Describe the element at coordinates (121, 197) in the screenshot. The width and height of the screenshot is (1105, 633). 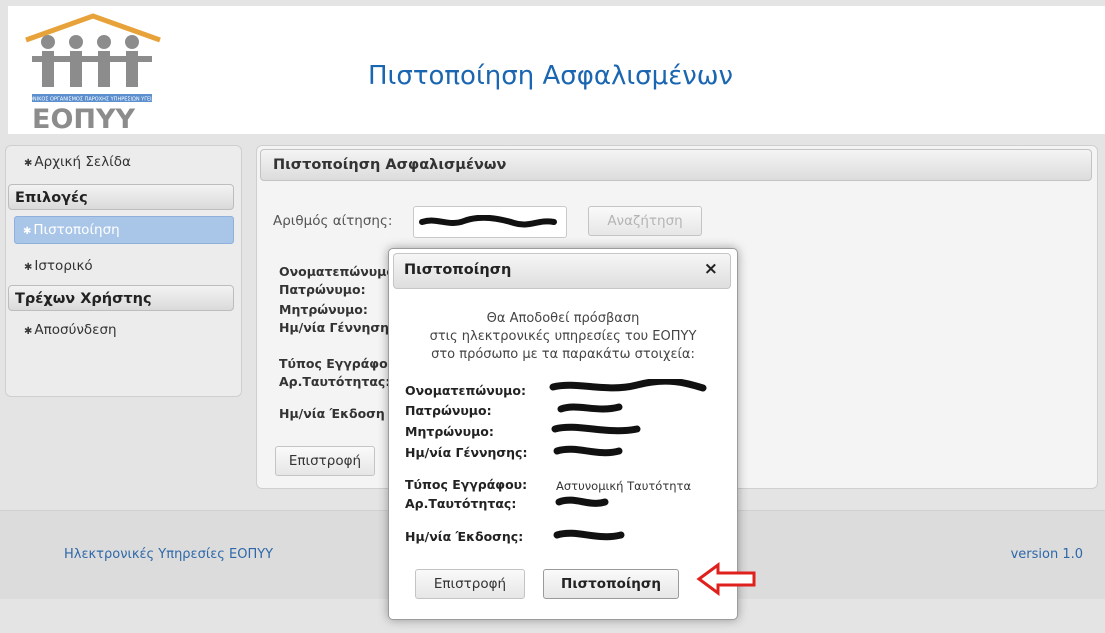
I see `sidebar-heading-options: Επιλογές` at that location.